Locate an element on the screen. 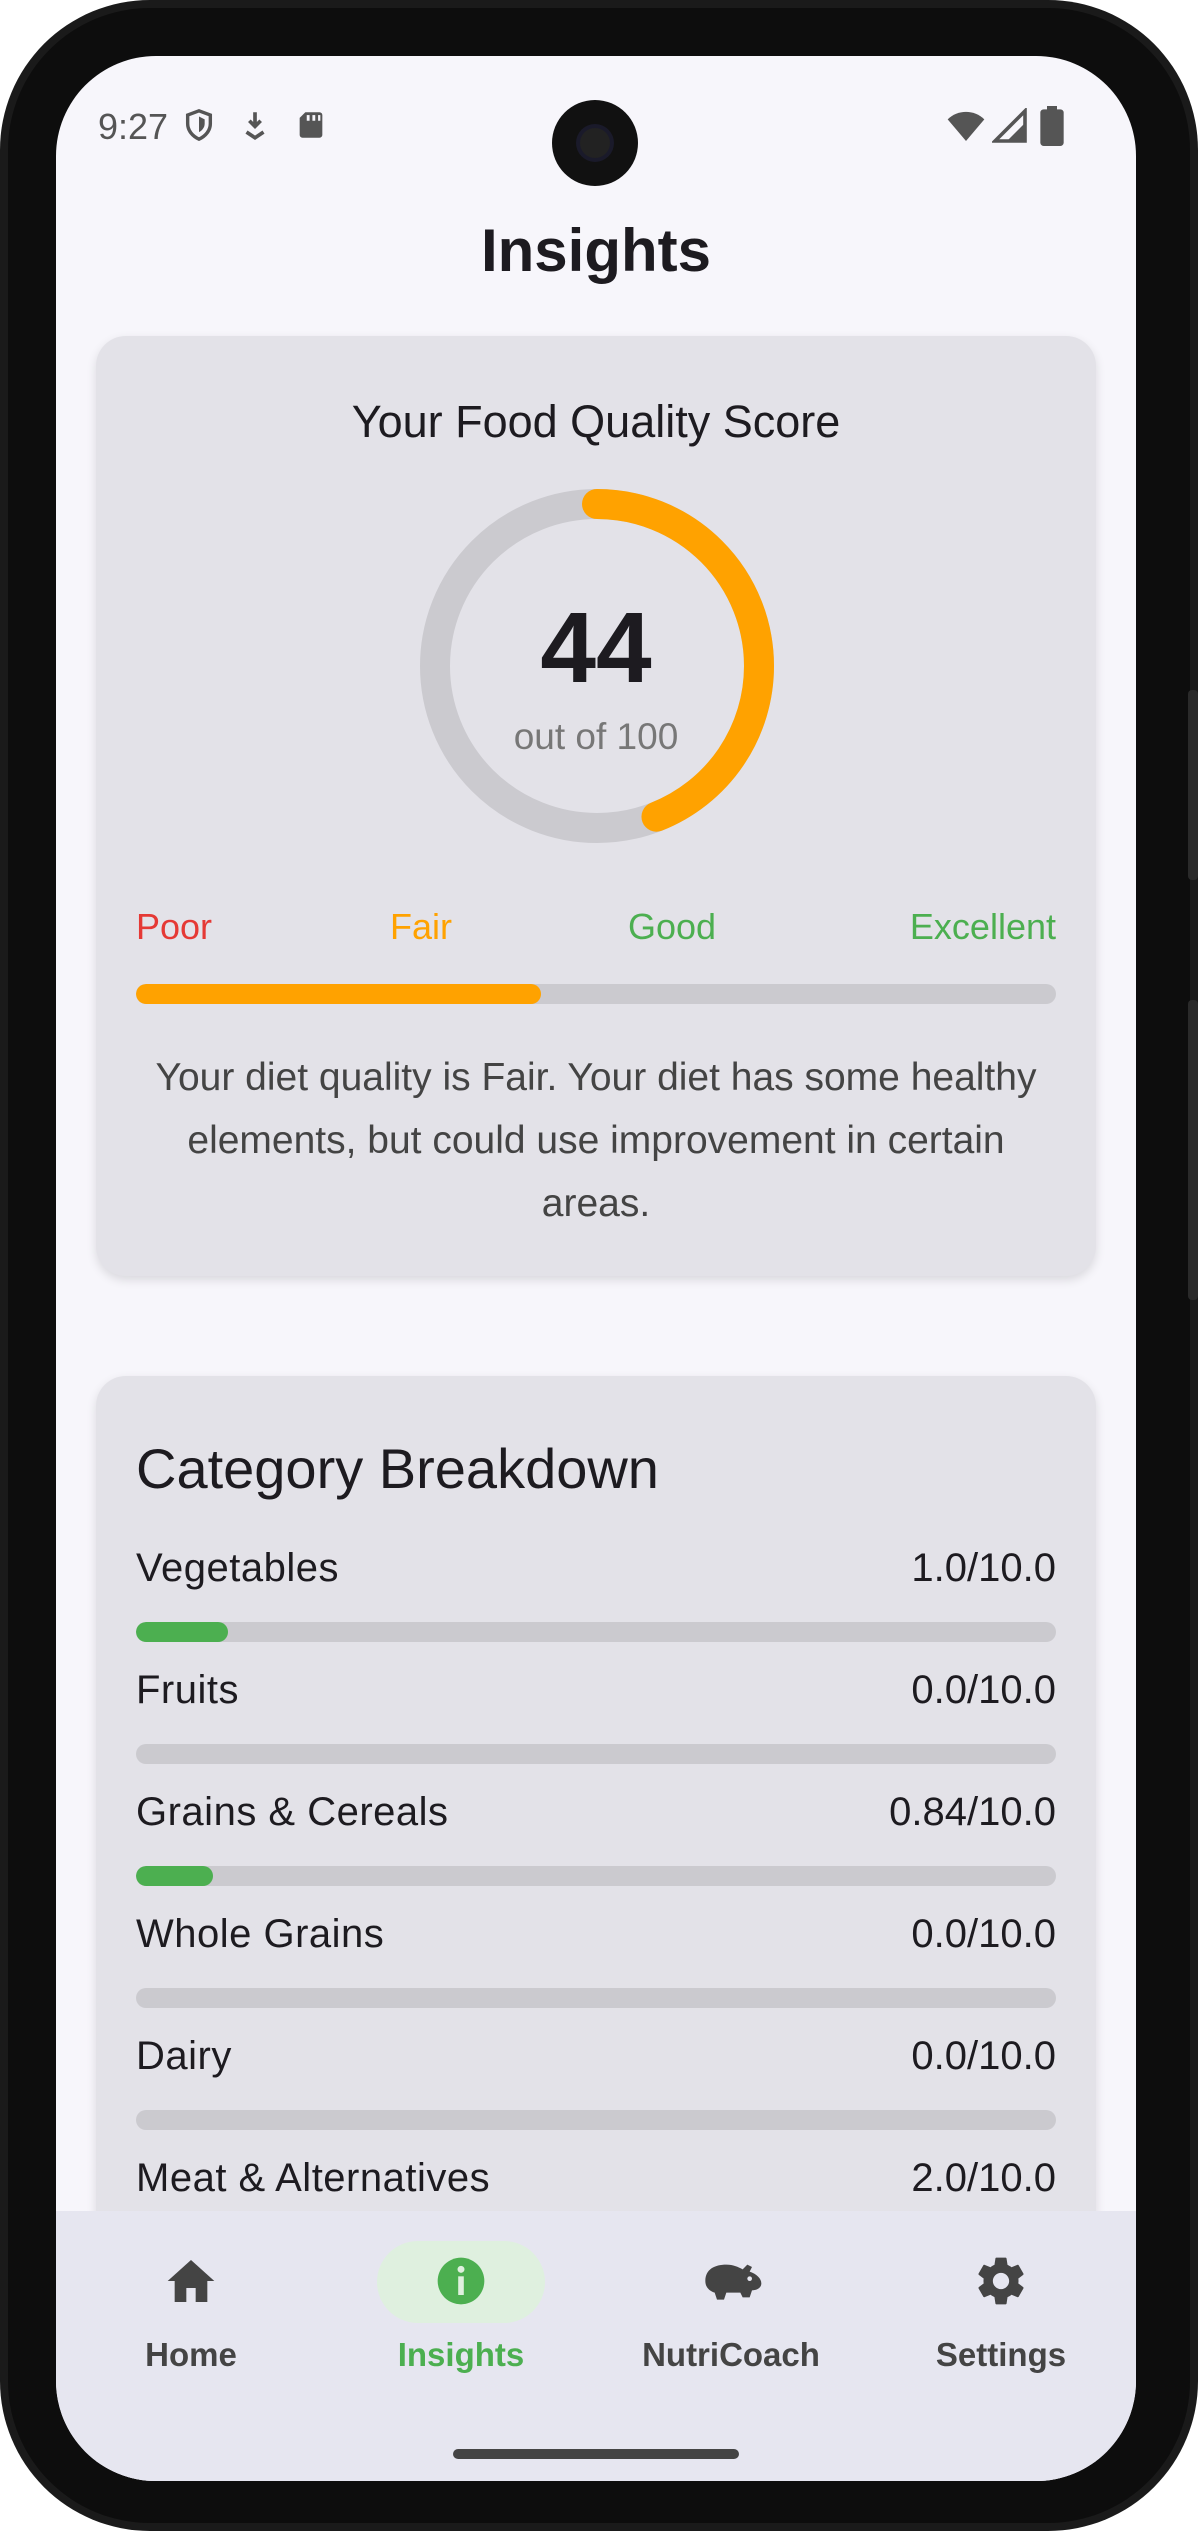 Image resolution: width=1198 pixels, height=2531 pixels. page-title: Insights is located at coordinates (595, 250).